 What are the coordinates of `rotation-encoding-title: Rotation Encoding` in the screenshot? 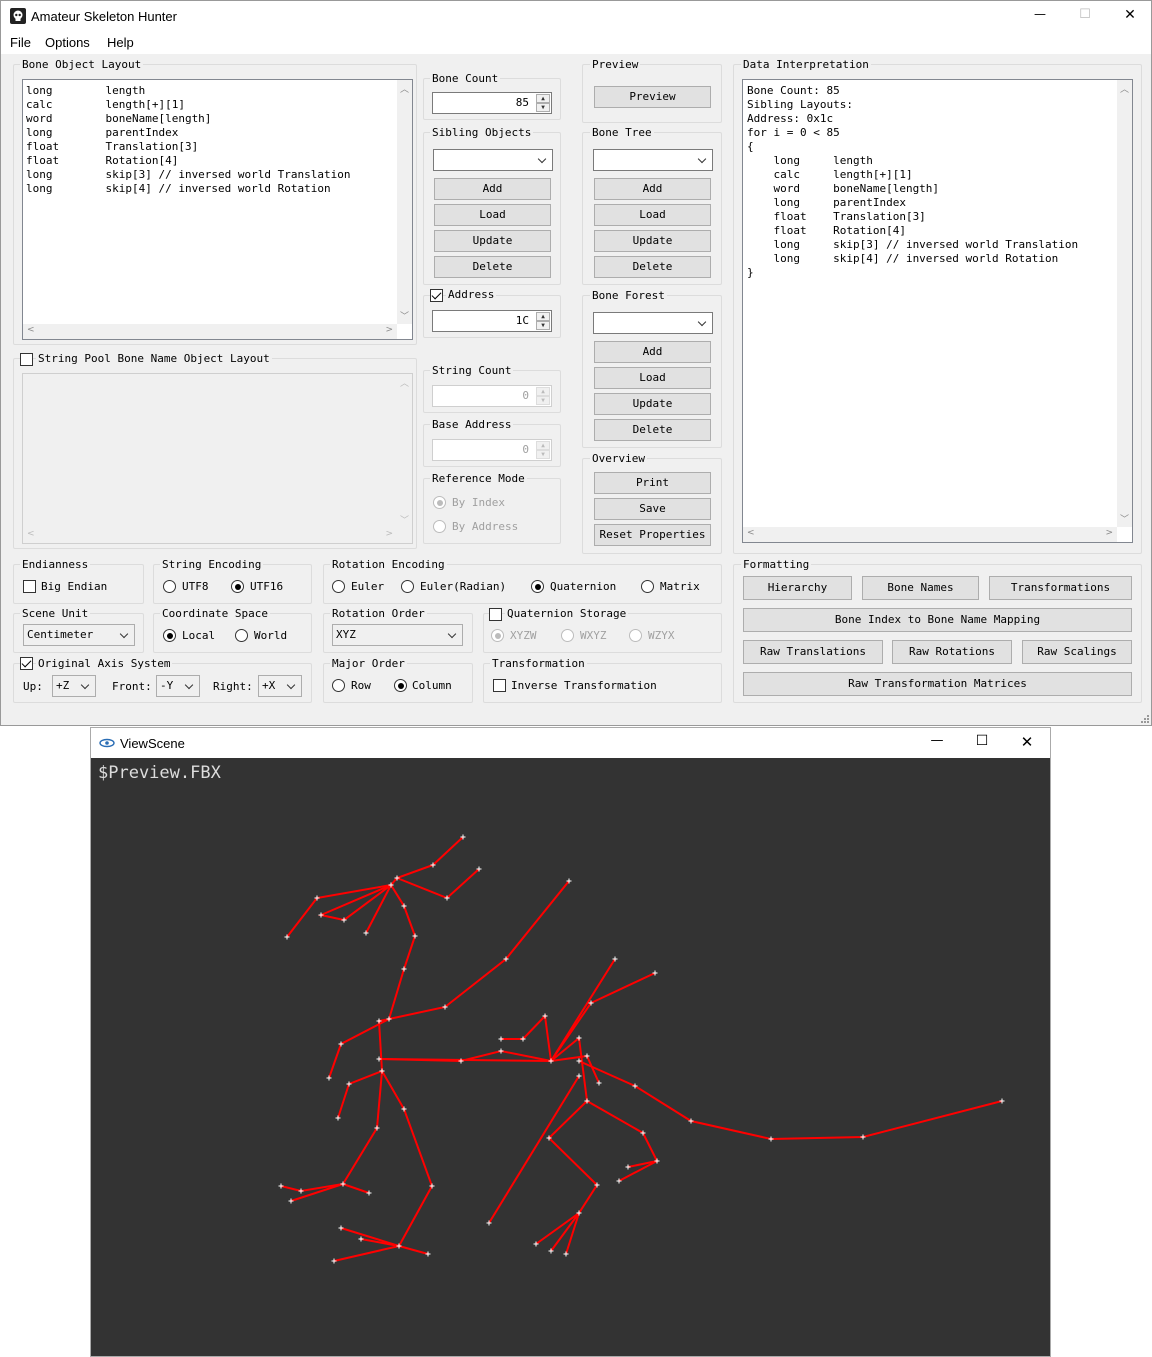 It's located at (388, 564).